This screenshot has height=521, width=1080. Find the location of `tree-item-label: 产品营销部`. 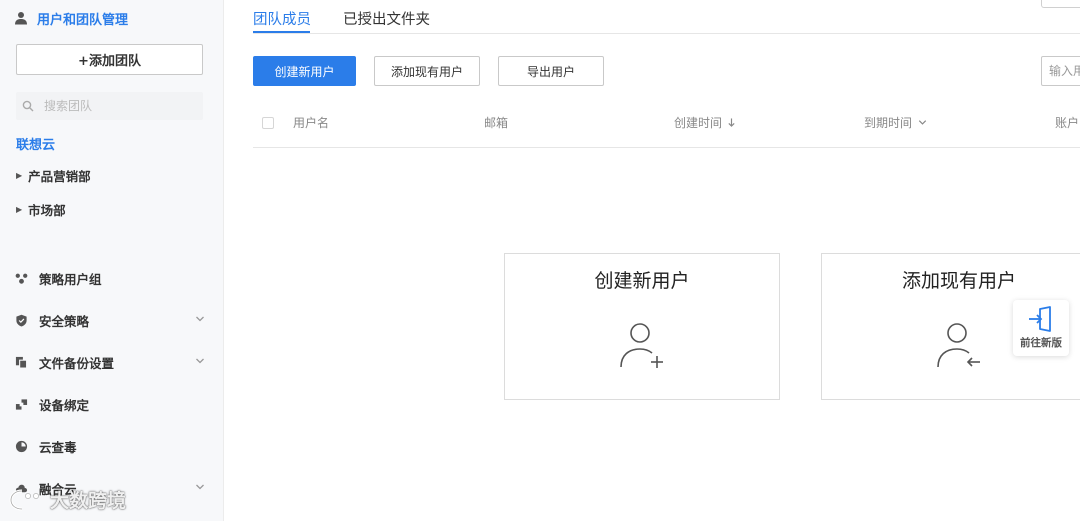

tree-item-label: 产品营销部 is located at coordinates (59, 176).